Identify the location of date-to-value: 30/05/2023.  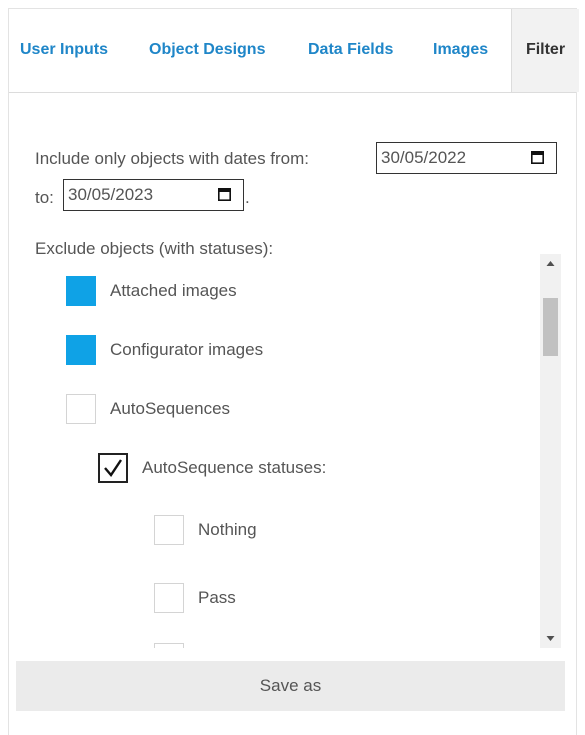
(111, 194).